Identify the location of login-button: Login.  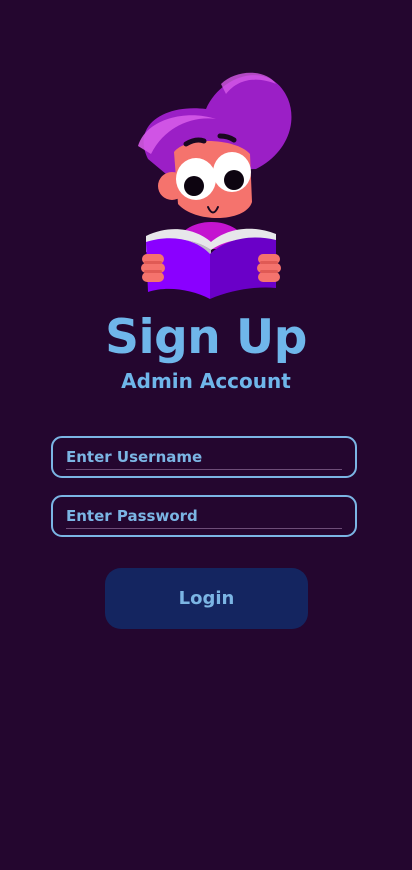
(206, 598).